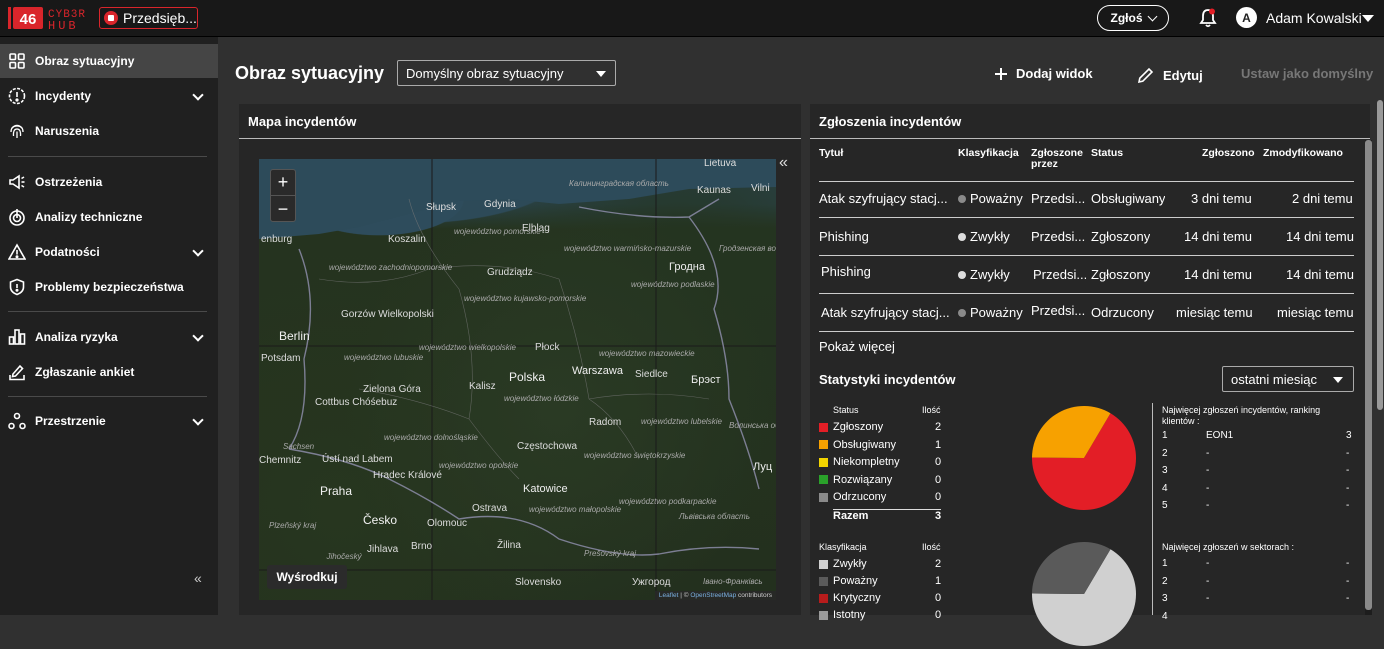  Describe the element at coordinates (109, 96) in the screenshot. I see `sidebar-item-incidents: Incydenty` at that location.